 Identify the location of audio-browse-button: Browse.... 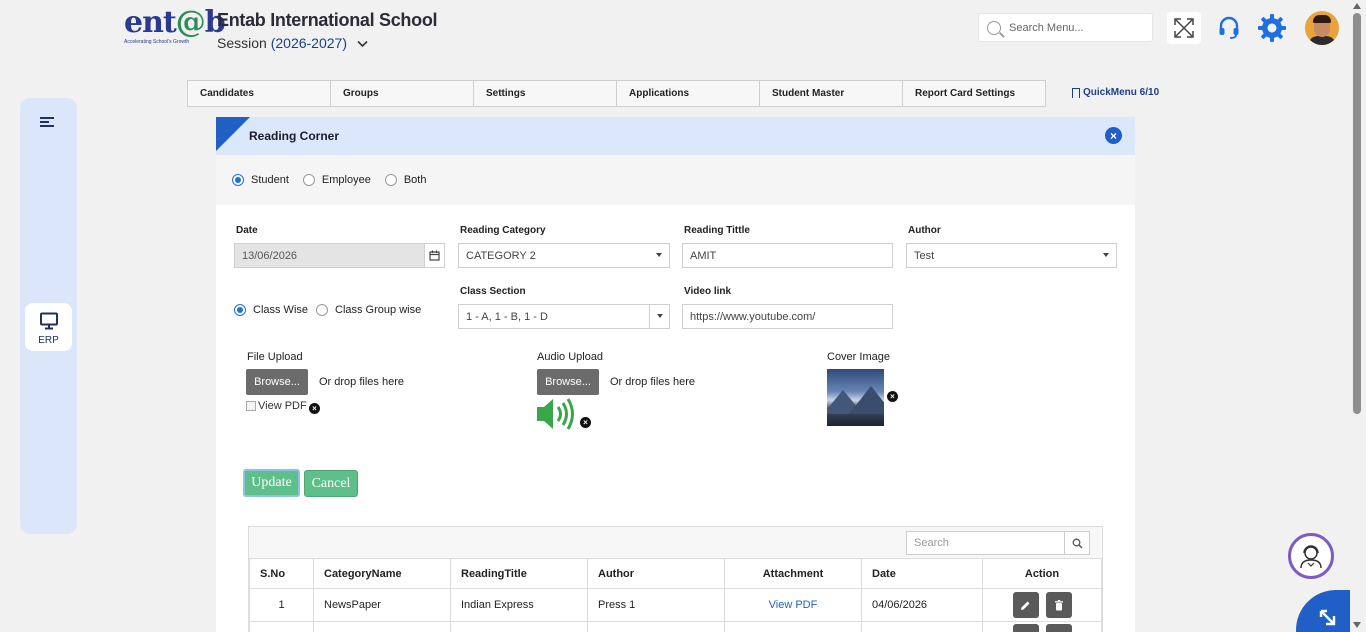
(568, 382).